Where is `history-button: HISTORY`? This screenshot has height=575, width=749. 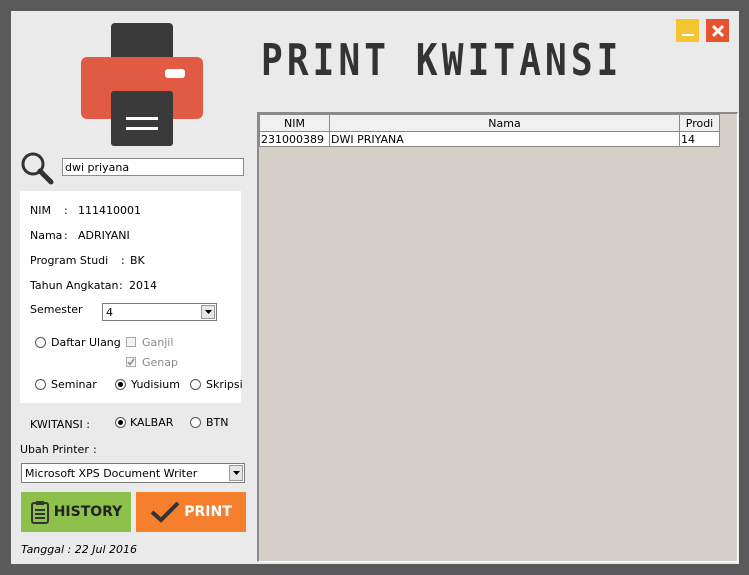
history-button: HISTORY is located at coordinates (76, 512).